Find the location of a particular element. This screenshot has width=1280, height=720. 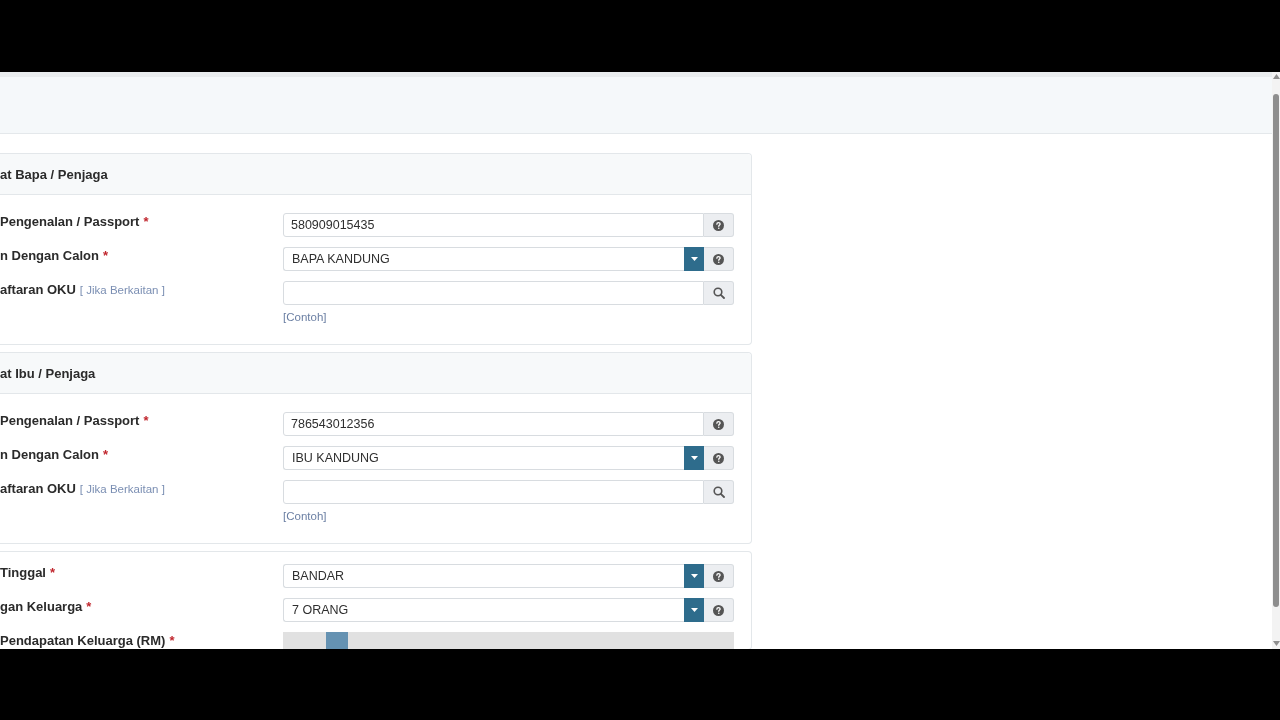

field-label: Tinggal is located at coordinates (23, 573).